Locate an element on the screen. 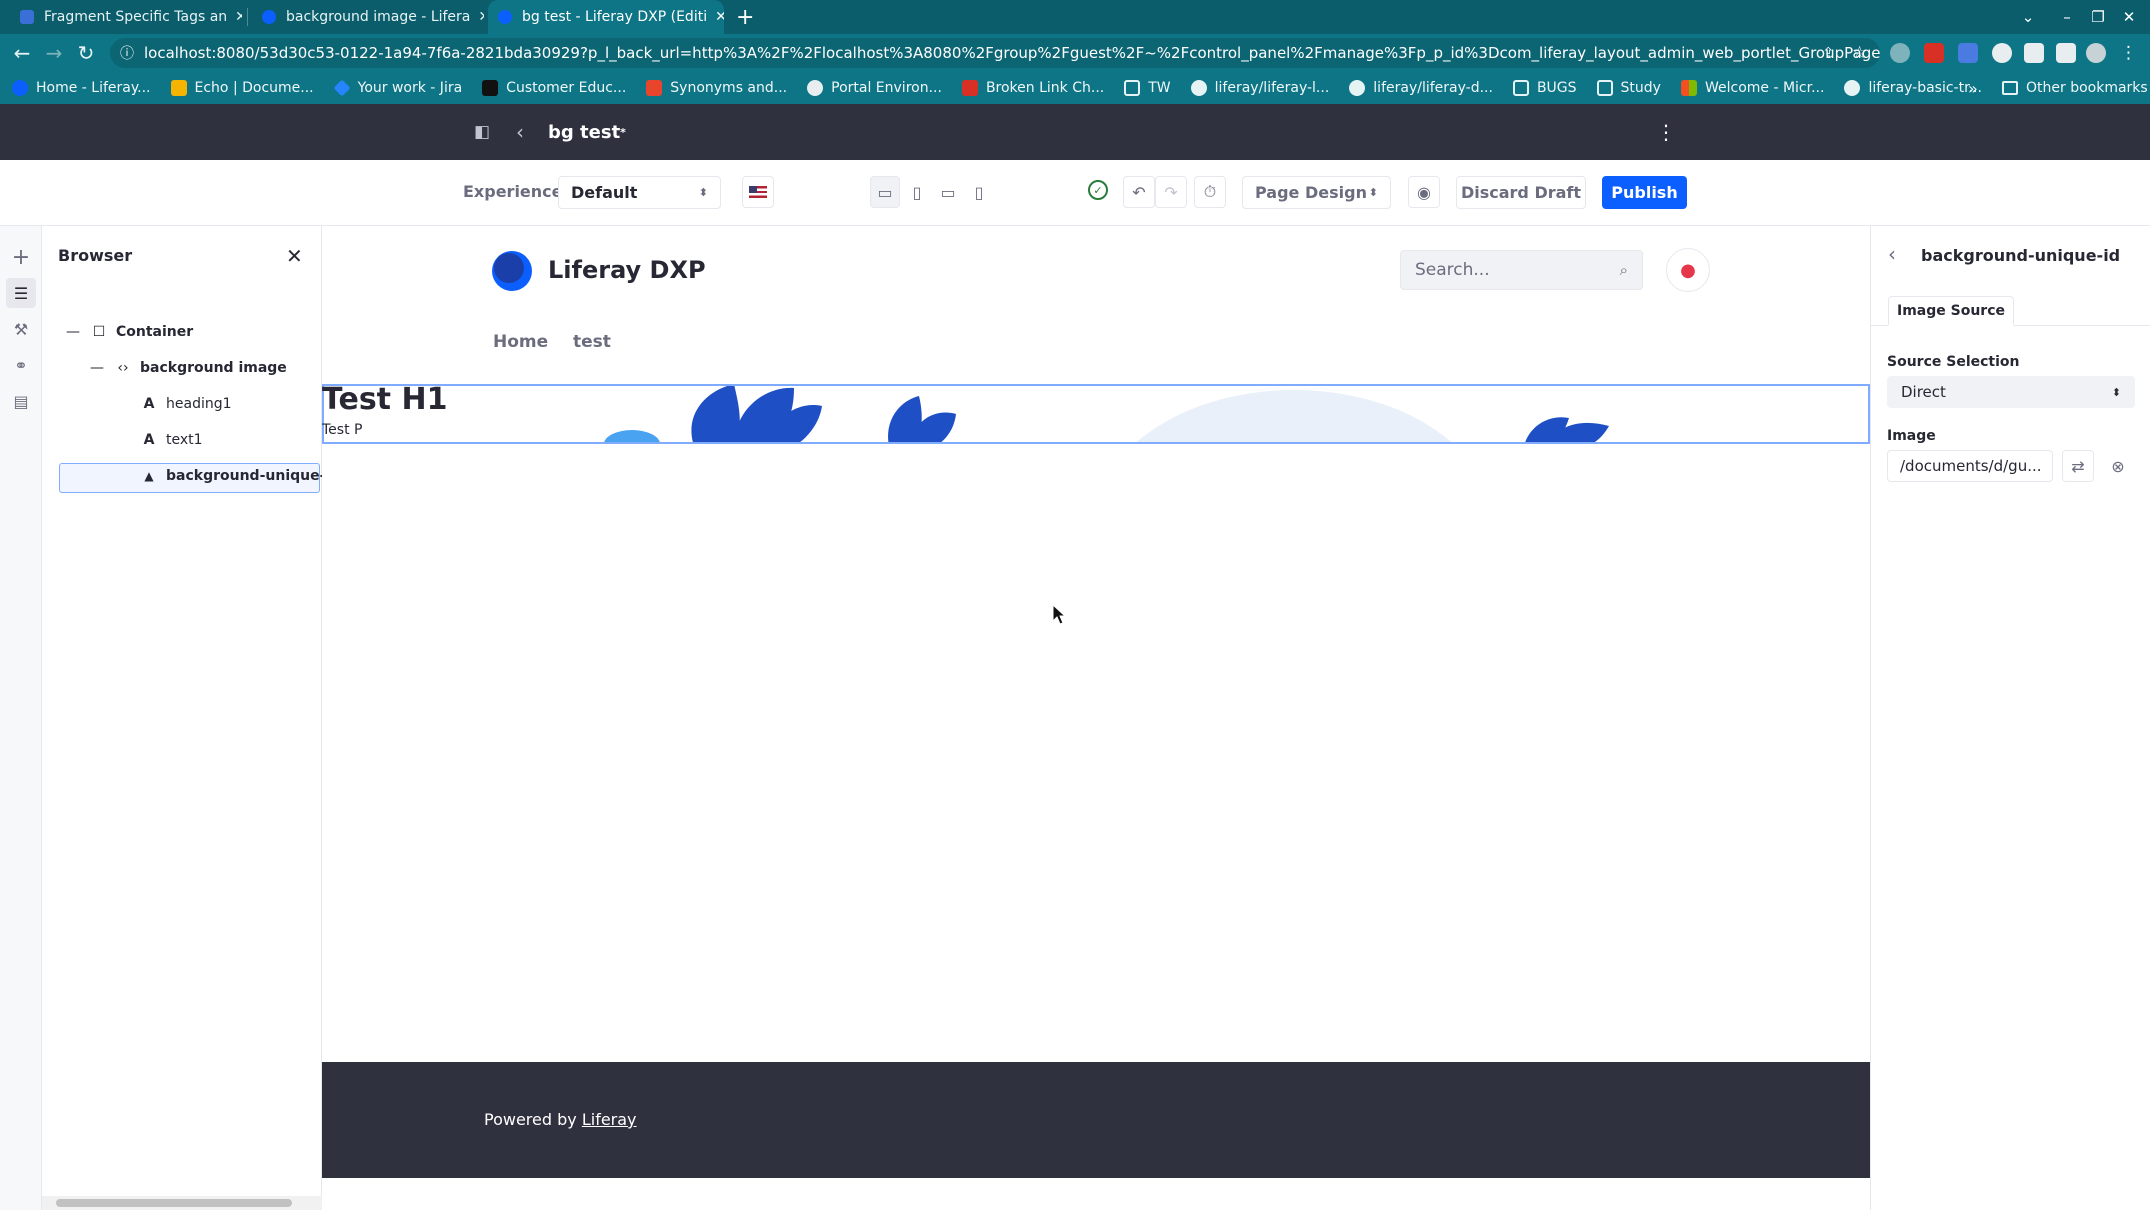 This screenshot has height=1210, width=2150. clear-image-icon: ⊗ is located at coordinates (2118, 466).